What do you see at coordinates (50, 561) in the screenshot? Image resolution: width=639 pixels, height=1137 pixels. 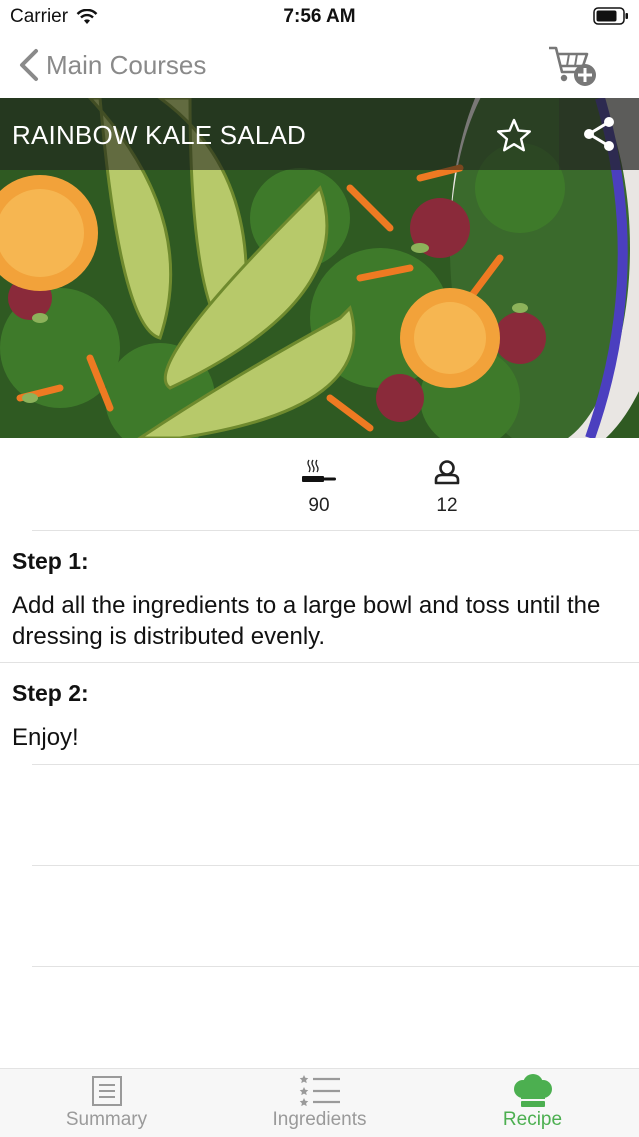 I see `step-1-heading: Step 1:` at bounding box center [50, 561].